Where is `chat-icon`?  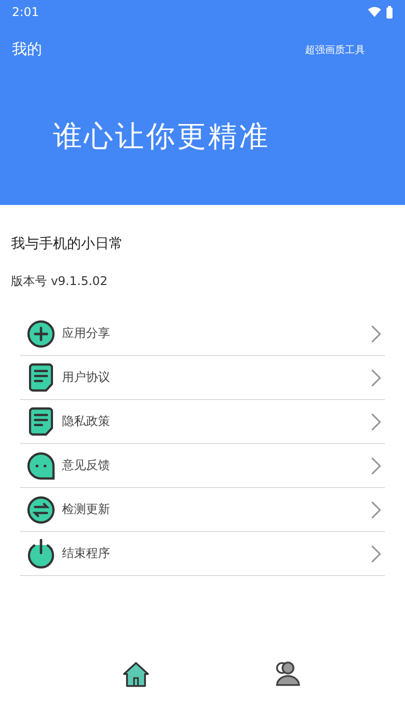
chat-icon is located at coordinates (41, 466).